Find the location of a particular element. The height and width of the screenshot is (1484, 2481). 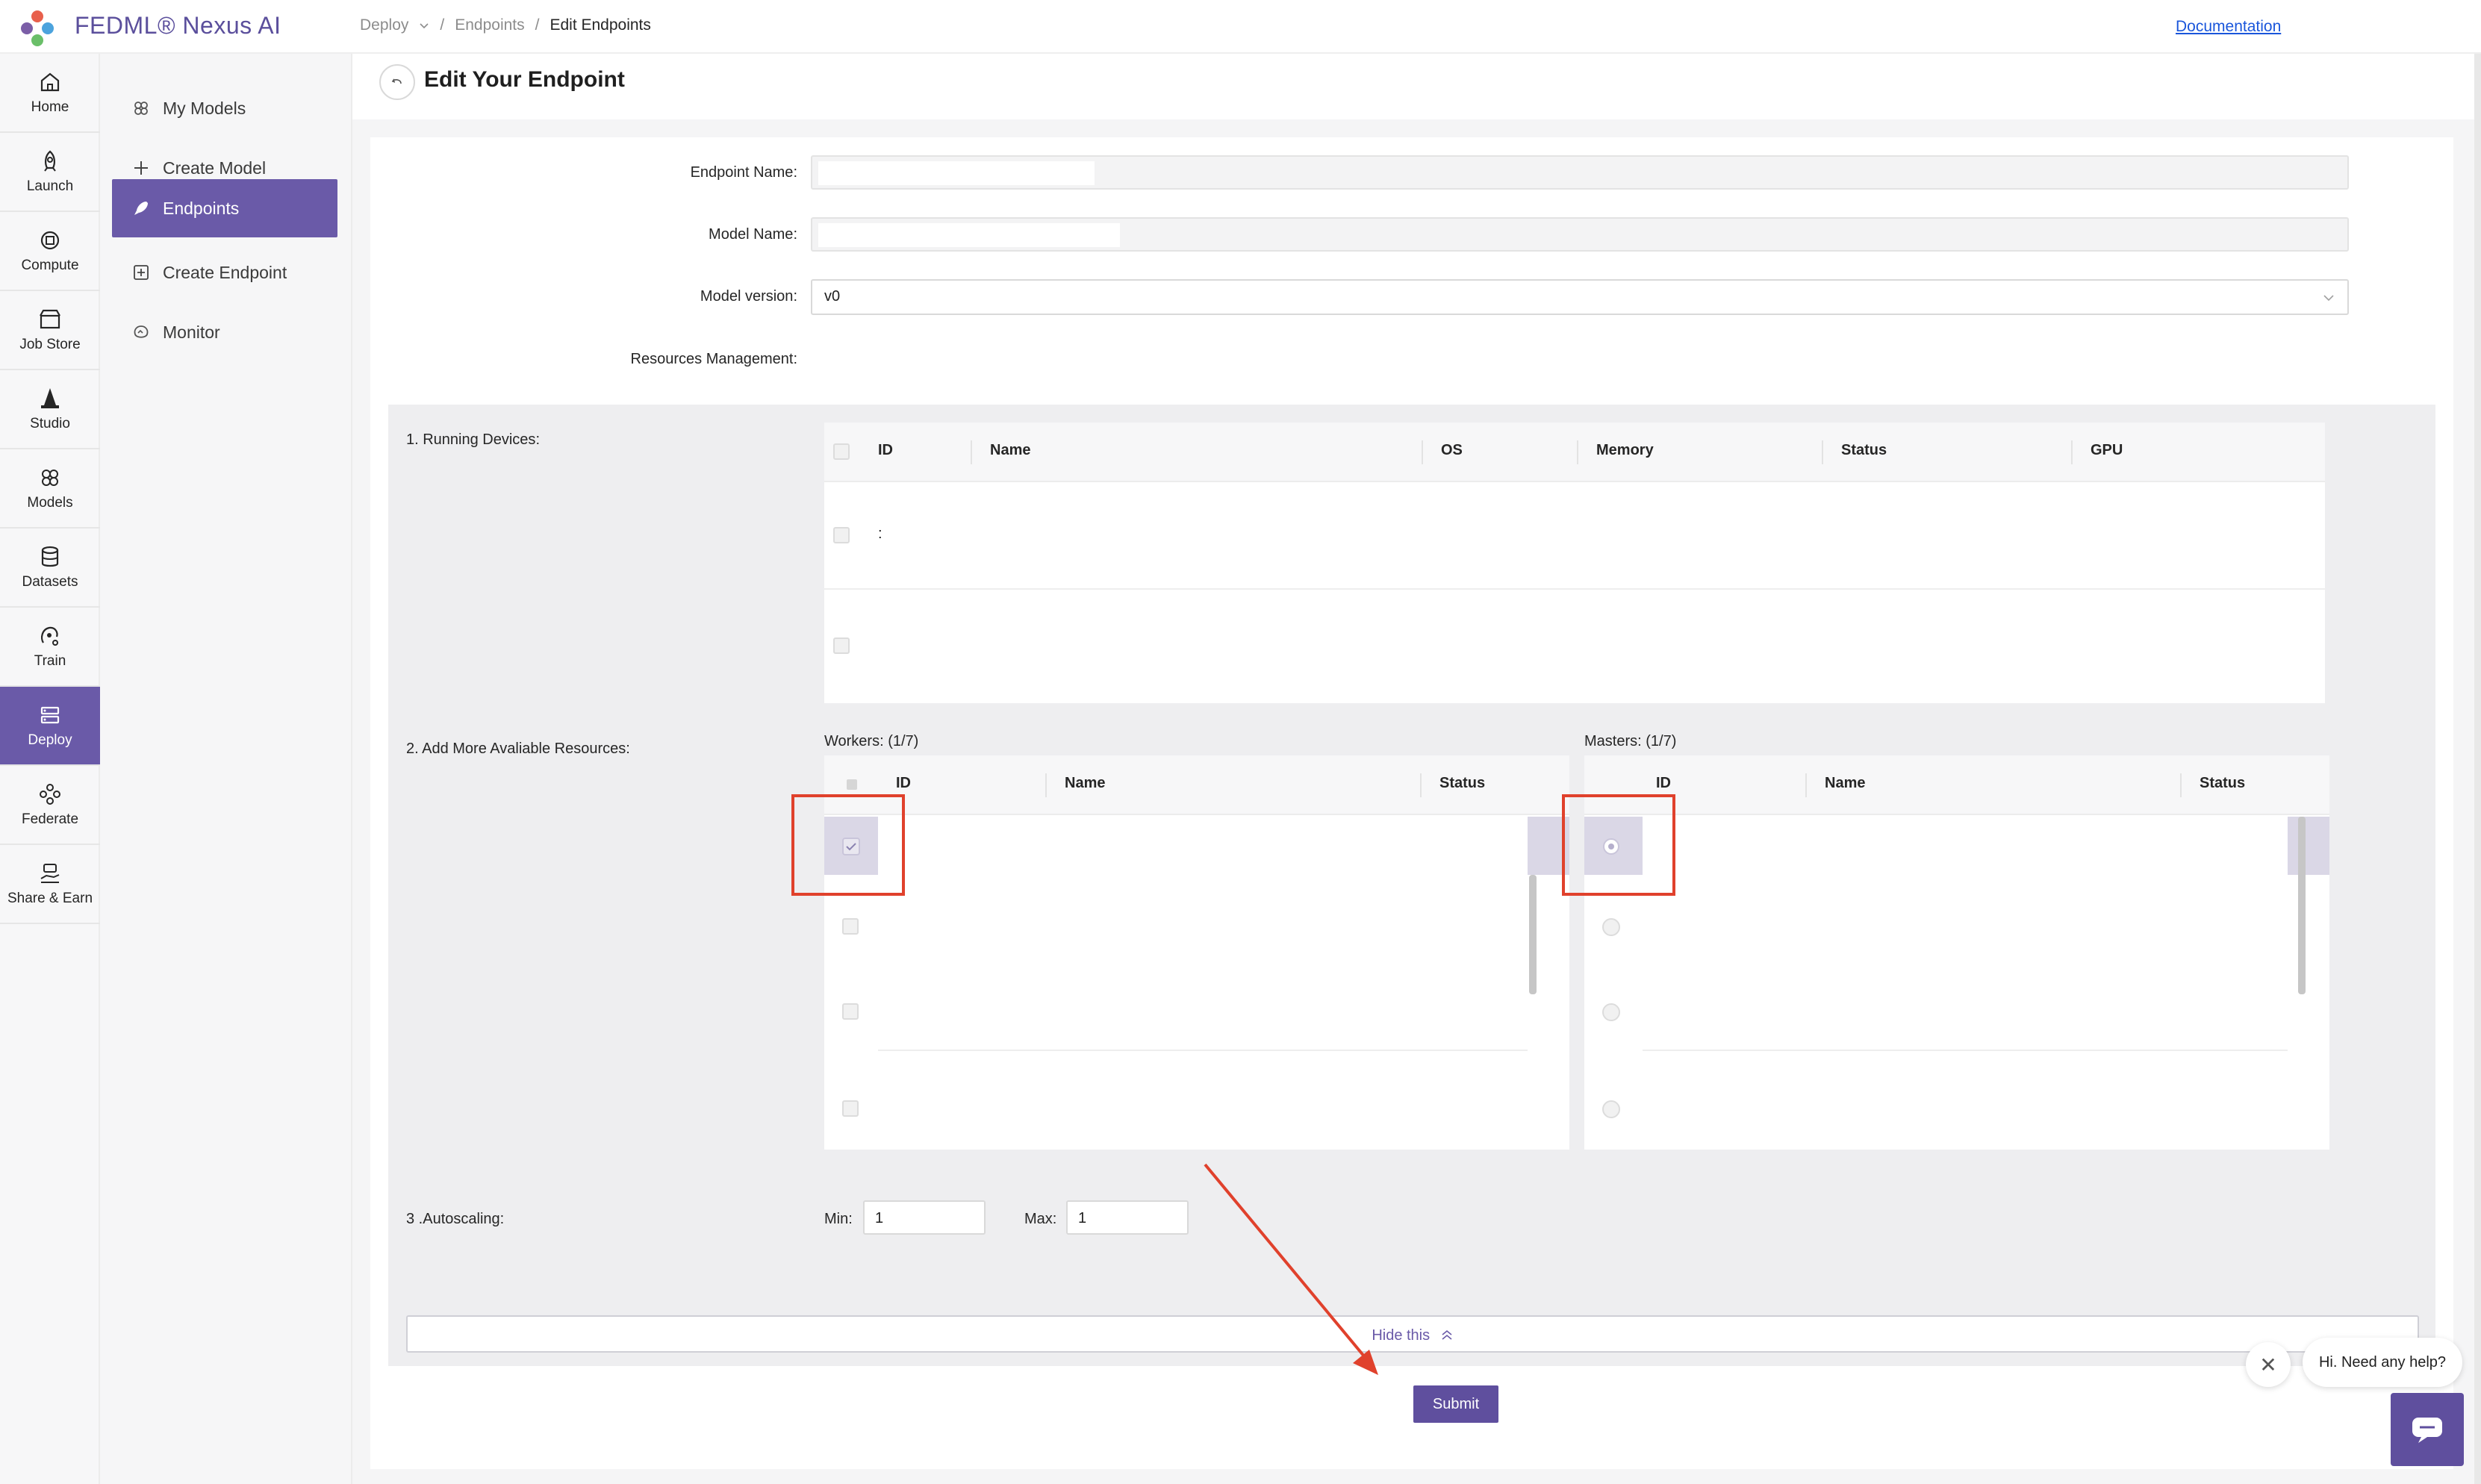

chat-button is located at coordinates (2427, 1429).